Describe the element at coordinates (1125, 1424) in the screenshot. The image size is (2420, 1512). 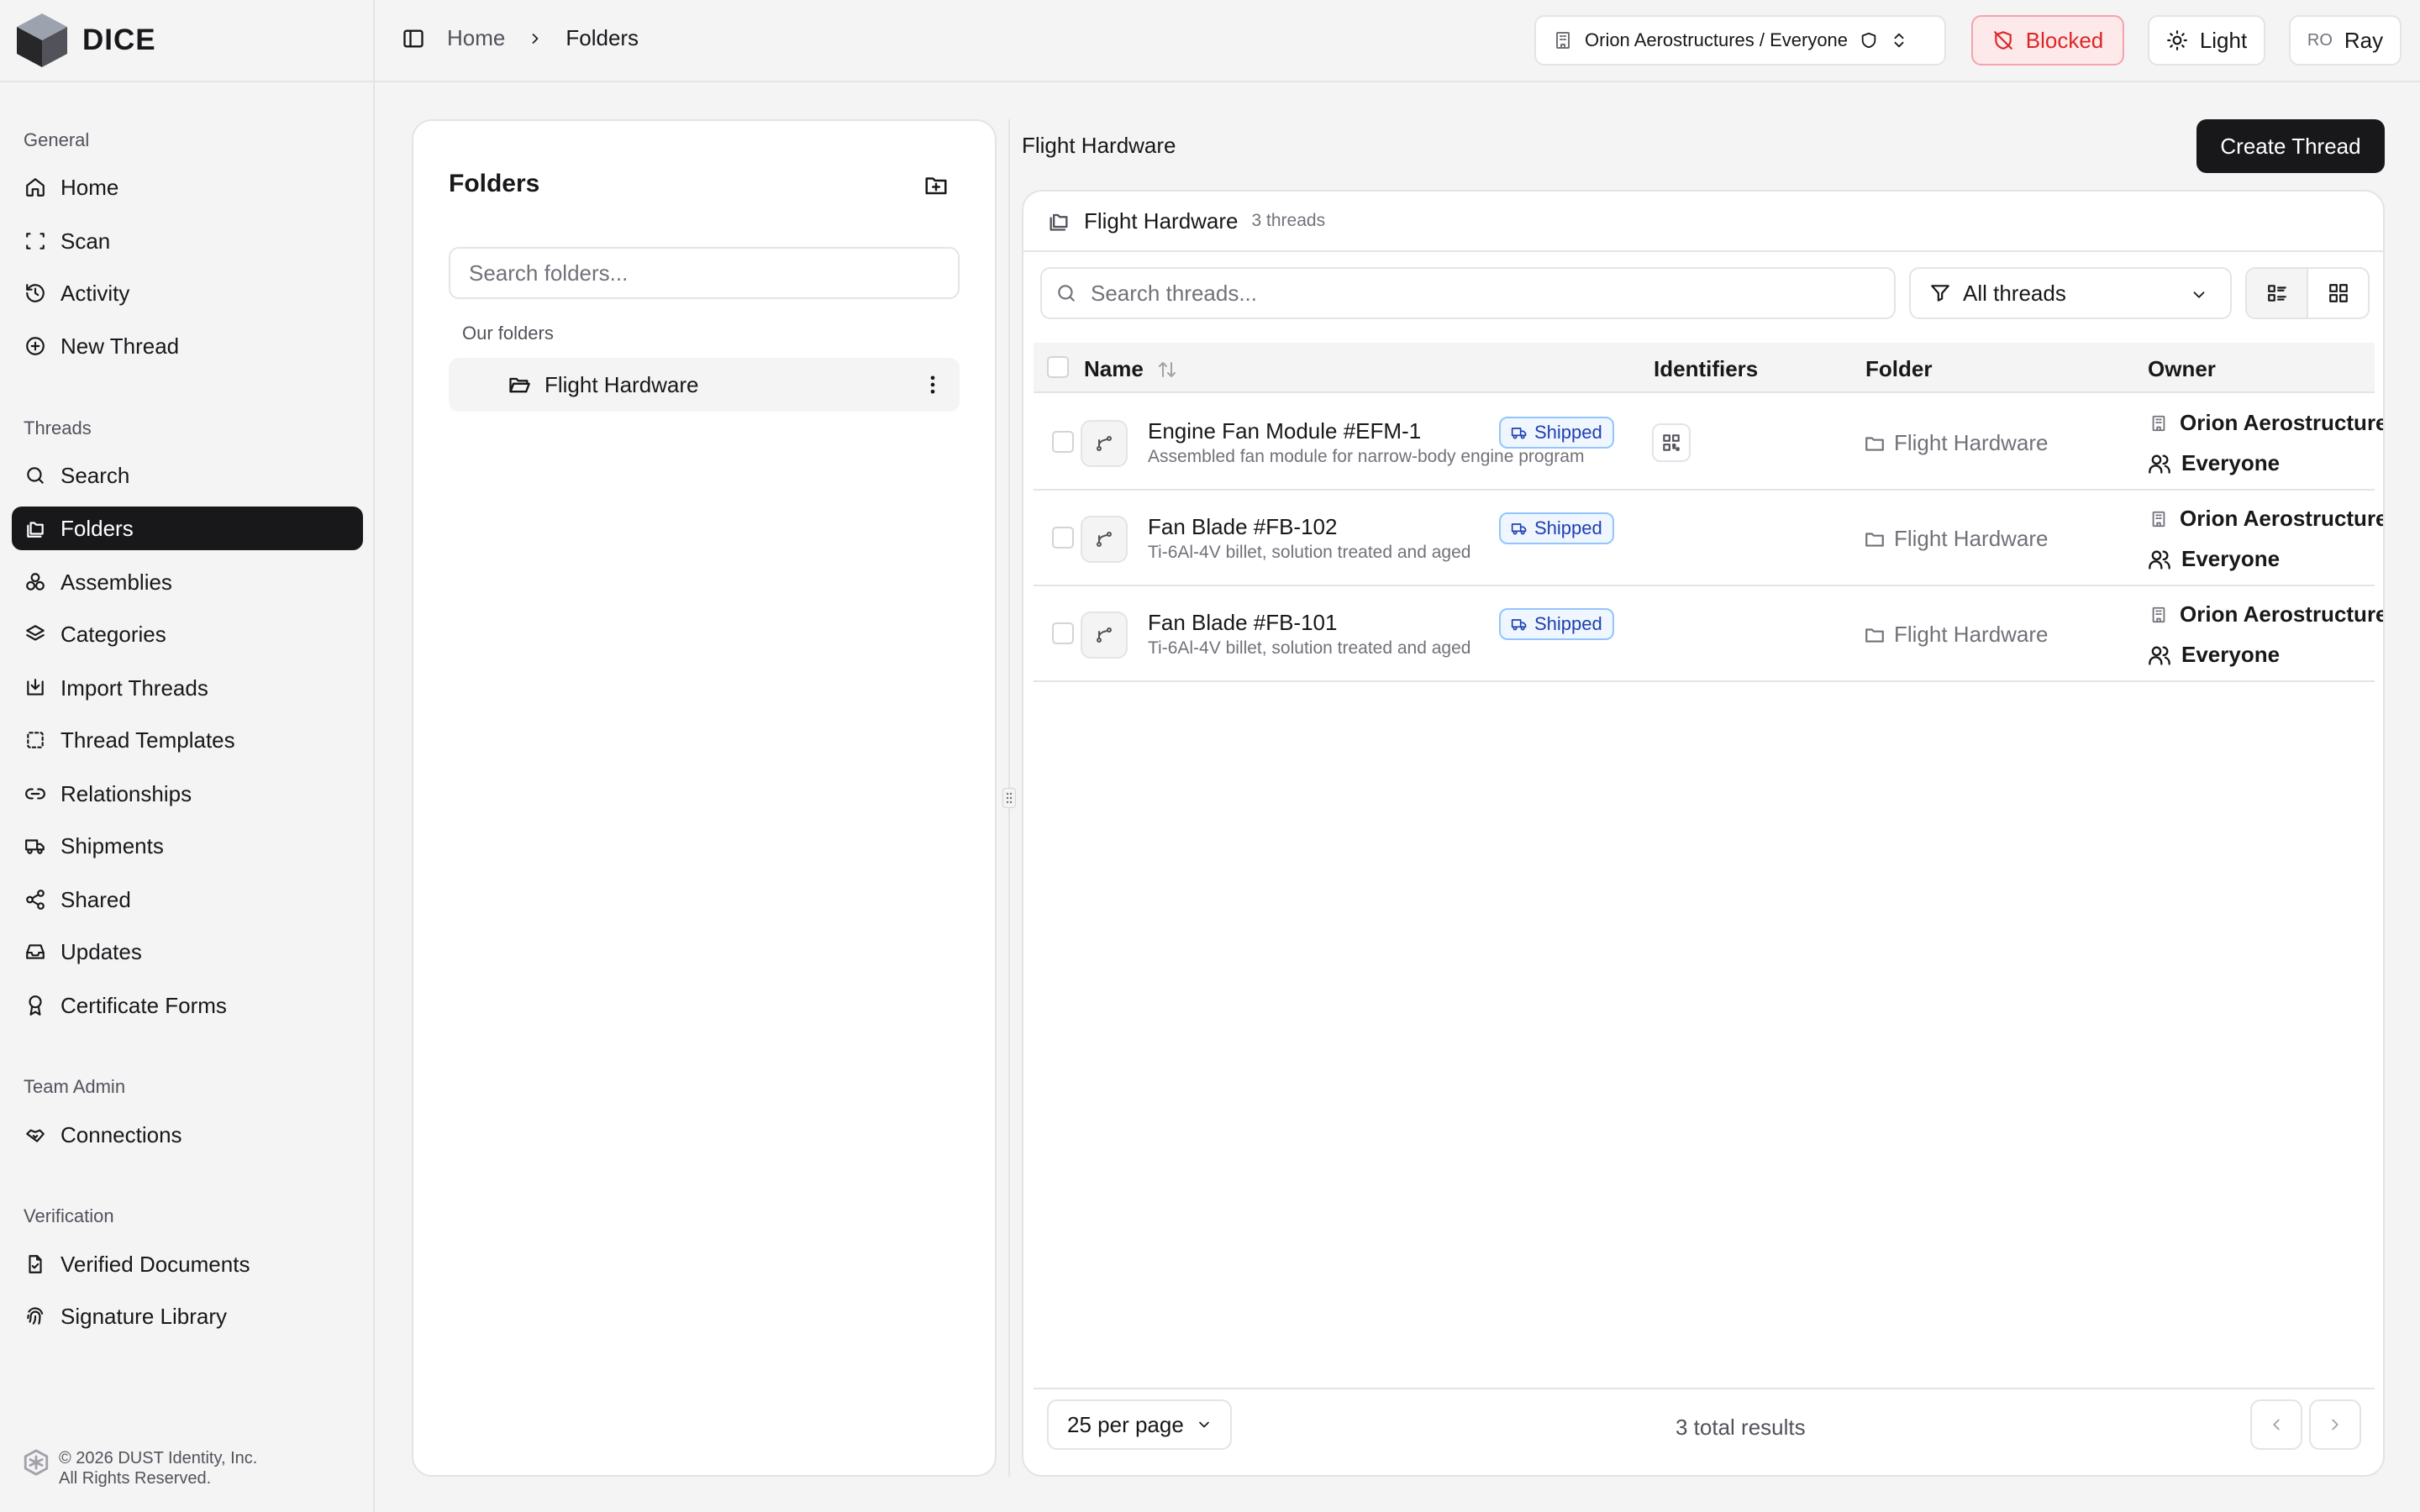
I see `per-page-value: 25 per page` at that location.